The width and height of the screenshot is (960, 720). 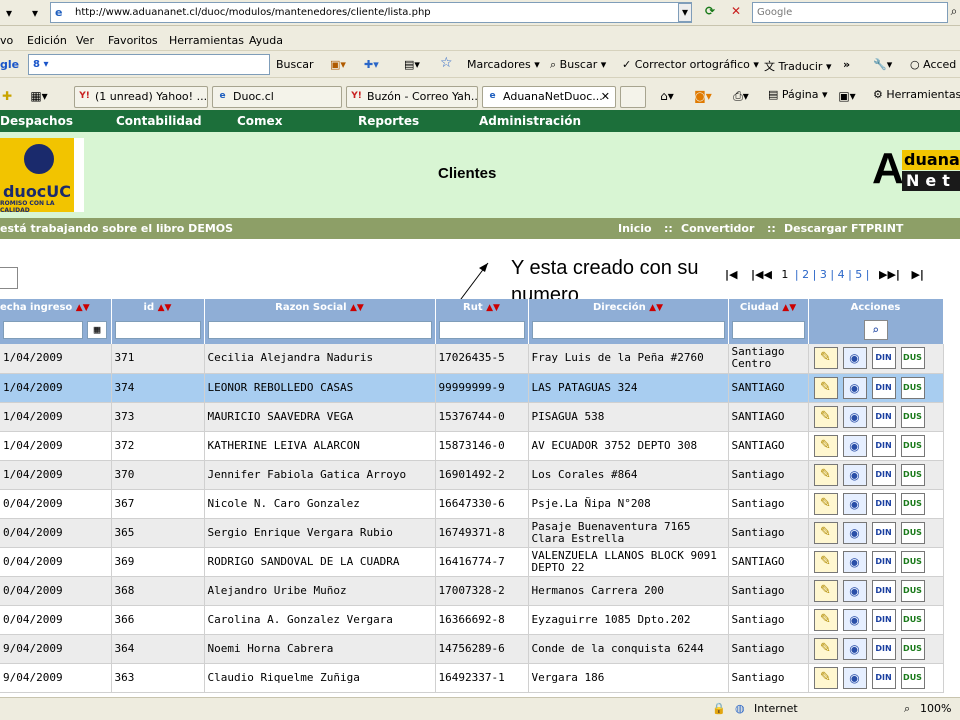 I want to click on page-link-3: 3, so click(x=823, y=274).